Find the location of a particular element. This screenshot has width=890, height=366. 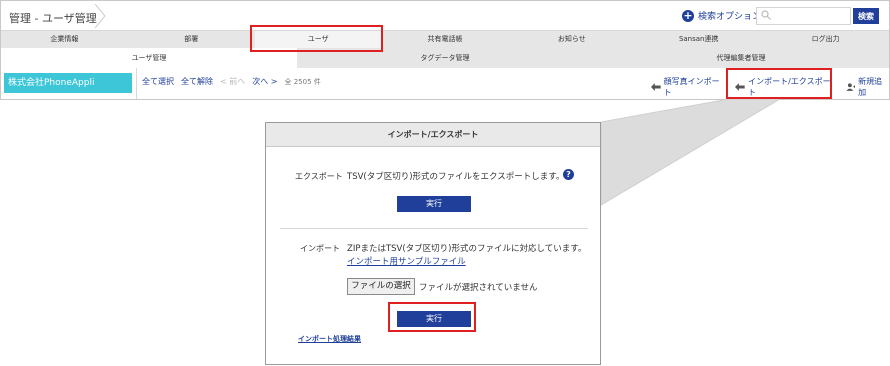

select-all-link: 全て選択 is located at coordinates (158, 81).